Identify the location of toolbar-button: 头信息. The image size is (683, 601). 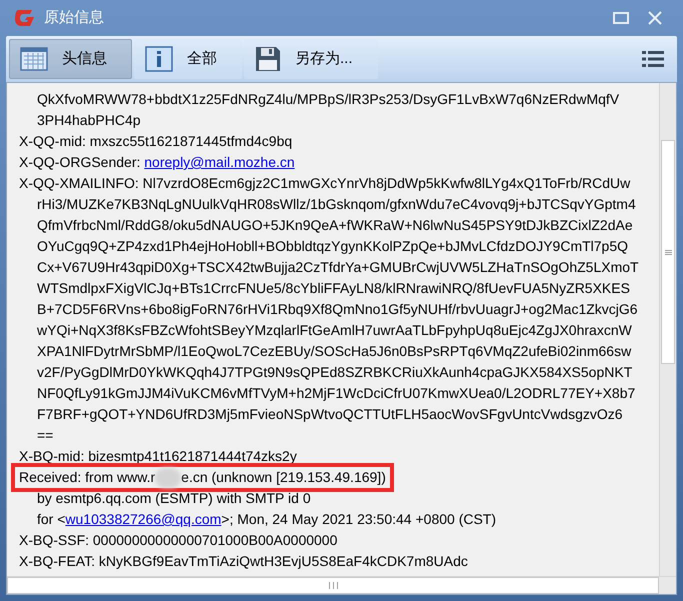
(70, 59).